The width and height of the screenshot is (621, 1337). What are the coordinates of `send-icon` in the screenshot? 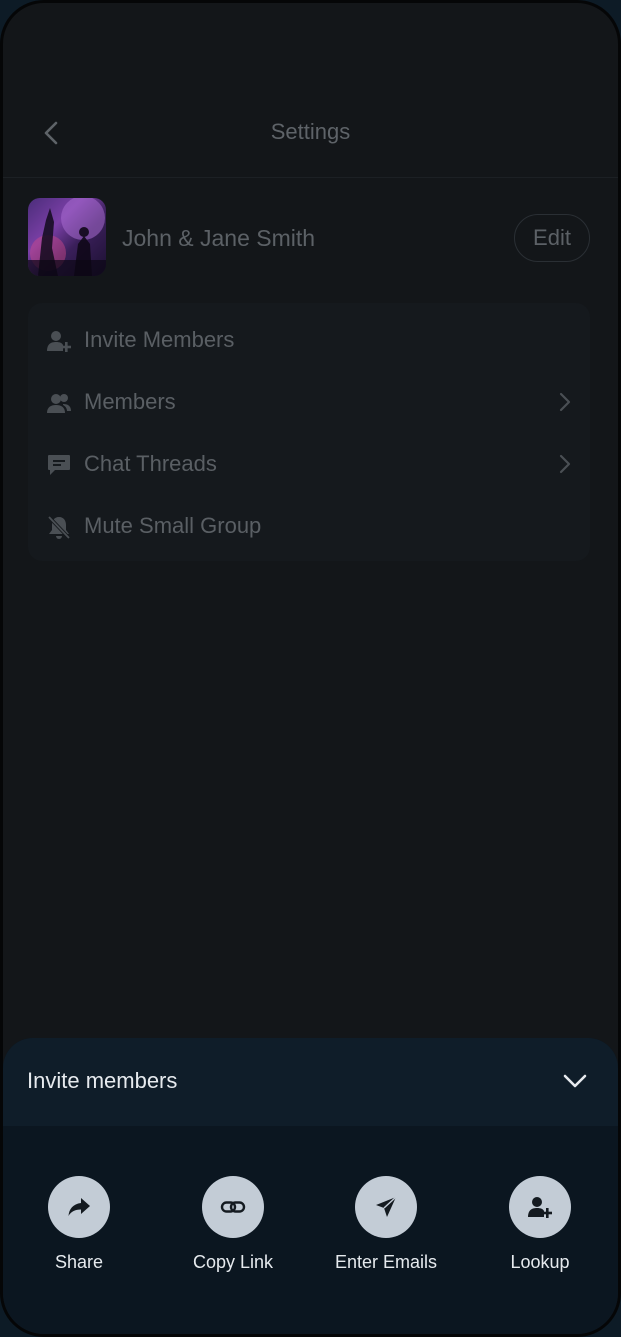 It's located at (386, 1206).